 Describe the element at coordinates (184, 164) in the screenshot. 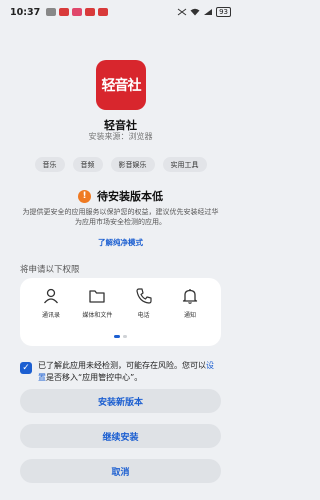

I see `category-tag: 实用工具` at that location.